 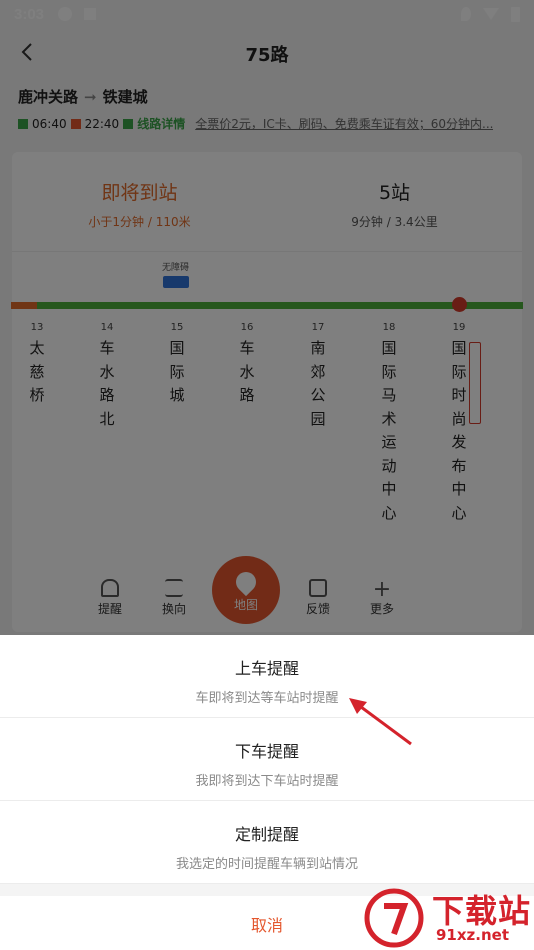 What do you see at coordinates (380, 722) in the screenshot?
I see `annotation-arrow-icon` at bounding box center [380, 722].